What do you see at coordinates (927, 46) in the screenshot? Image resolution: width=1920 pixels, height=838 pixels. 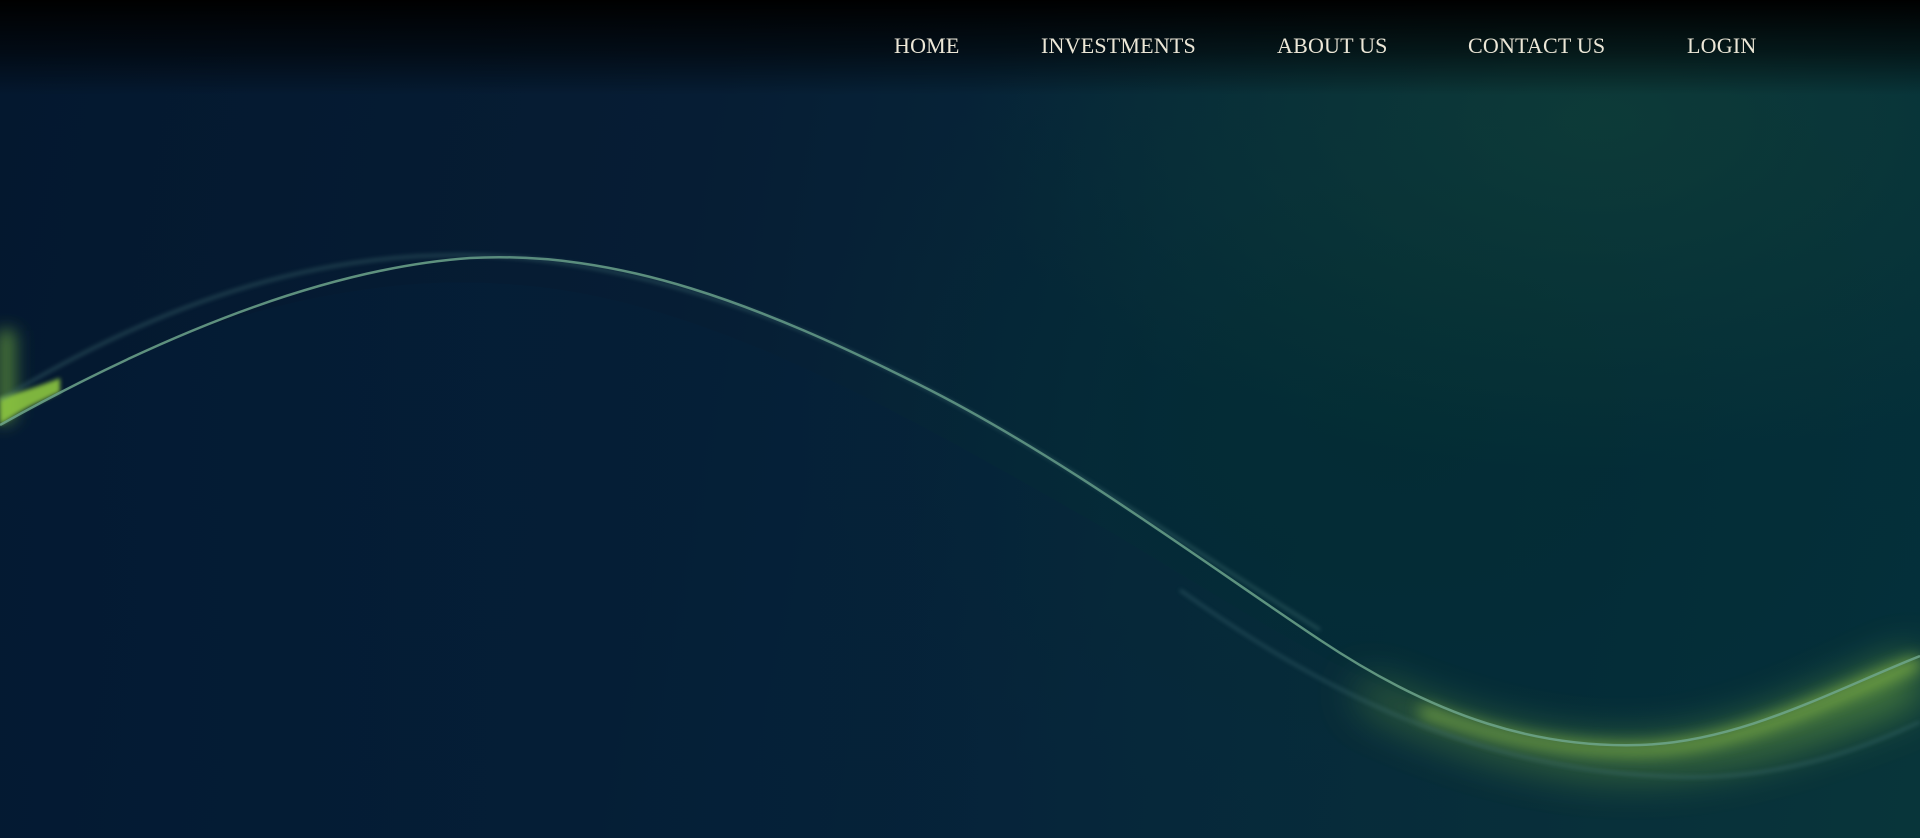 I see `nav-link-home: HOME` at bounding box center [927, 46].